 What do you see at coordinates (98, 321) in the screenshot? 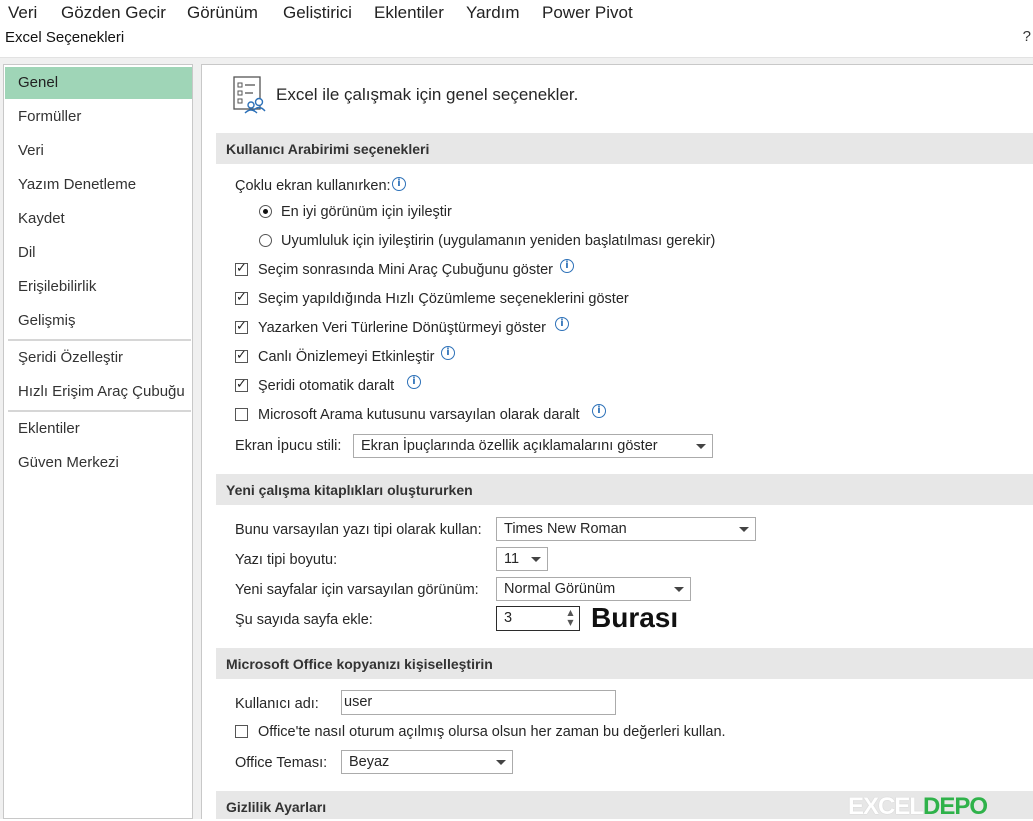
I see `sidebar-item-gelismis: Gelişmiş` at bounding box center [98, 321].